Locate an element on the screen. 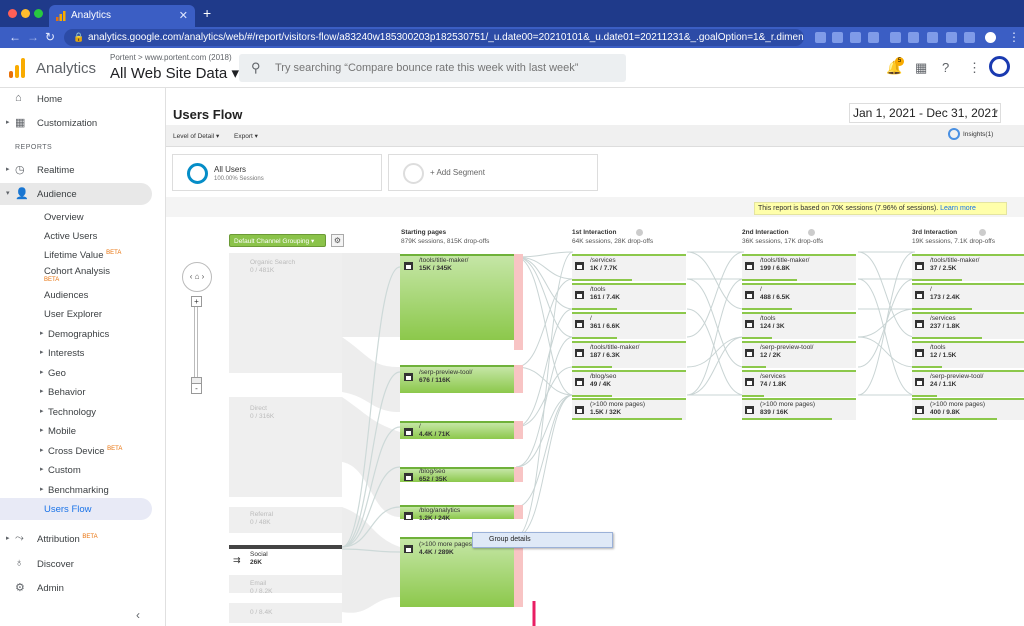 This screenshot has height=626, width=1024. more-options-icon: ⋮ is located at coordinates (974, 68).